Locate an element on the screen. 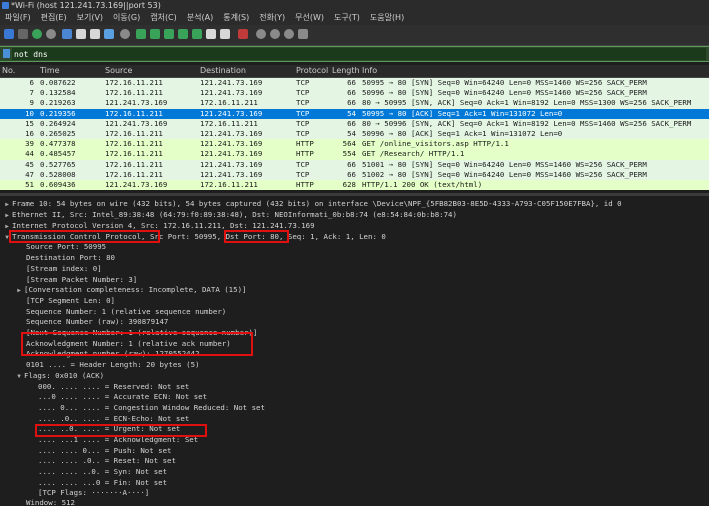 The image size is (709, 506). field-stream-packet: [Stream Packet Number: 3] is located at coordinates (81, 280).